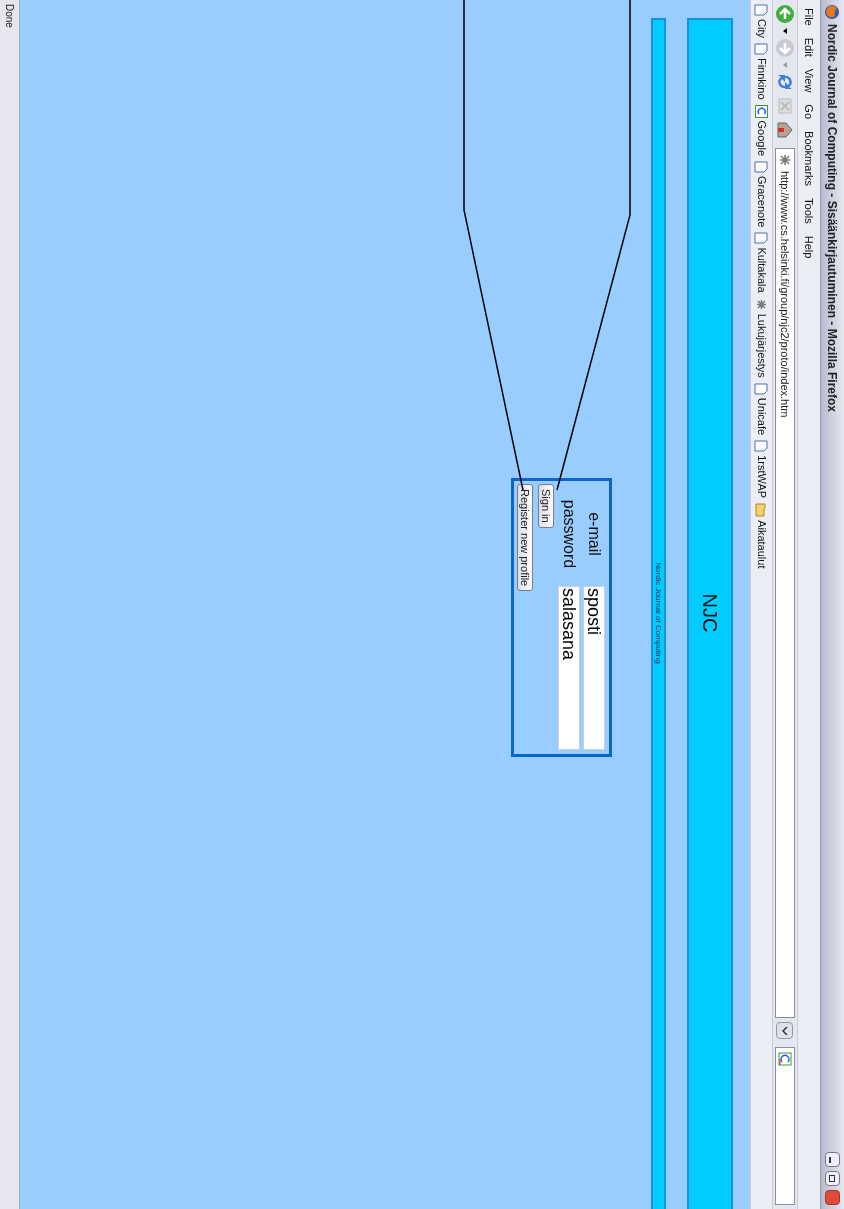  I want to click on maximize-button, so click(832, 1178).